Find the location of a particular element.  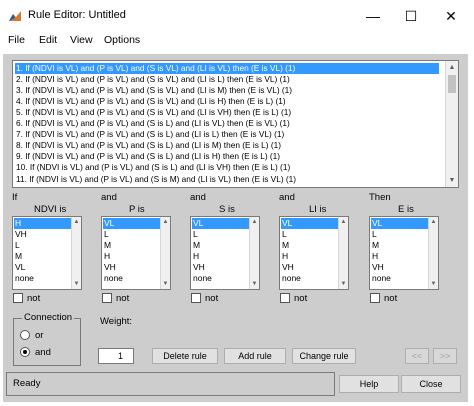

li-mf-list: VL L M H VH none ▲ ▼ is located at coordinates (314, 253).